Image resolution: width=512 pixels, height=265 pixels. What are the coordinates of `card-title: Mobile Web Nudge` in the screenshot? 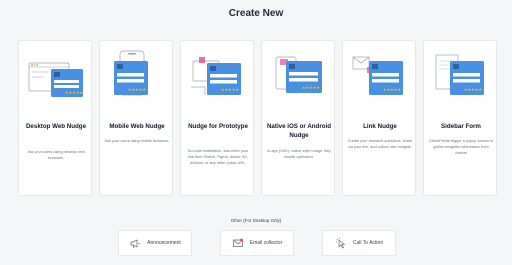 It's located at (137, 126).